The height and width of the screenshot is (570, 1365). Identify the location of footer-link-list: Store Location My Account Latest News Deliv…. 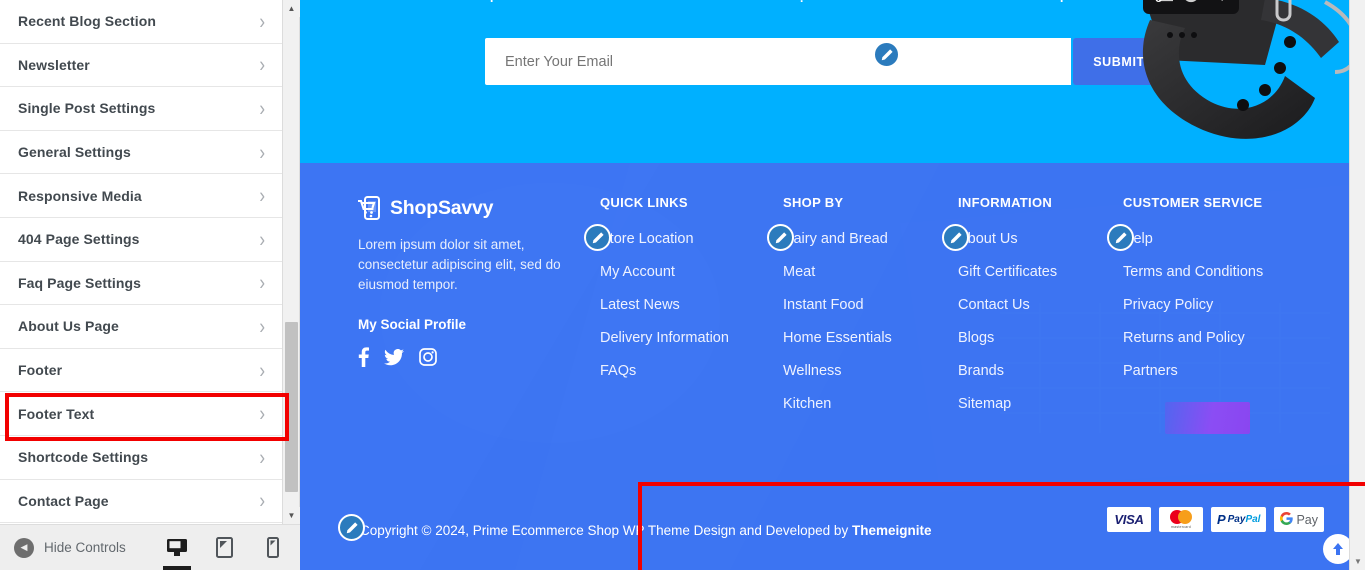
(691, 305).